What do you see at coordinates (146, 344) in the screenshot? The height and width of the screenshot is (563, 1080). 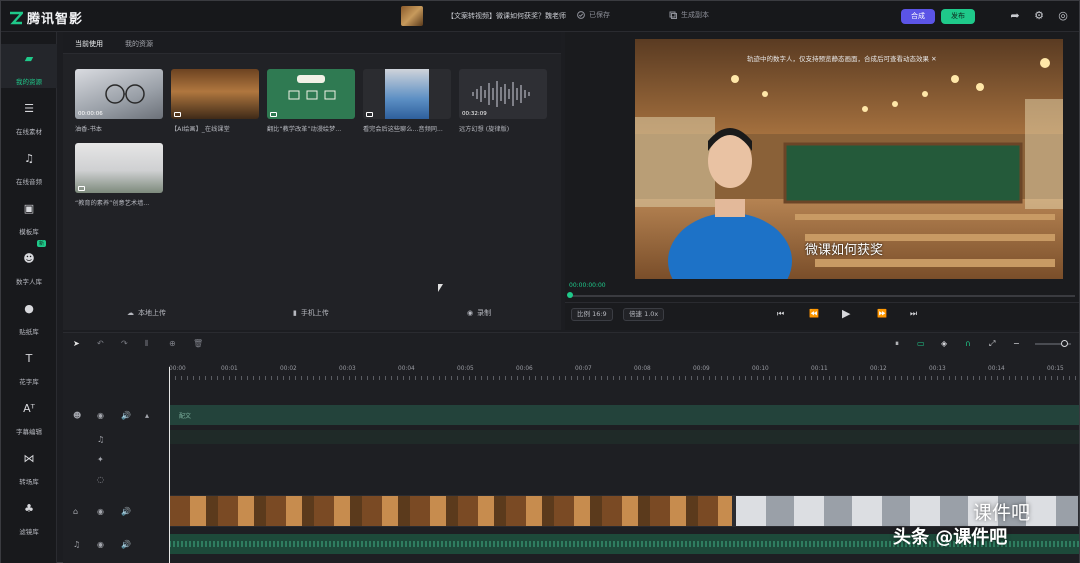 I see `split-icon: ⫴` at bounding box center [146, 344].